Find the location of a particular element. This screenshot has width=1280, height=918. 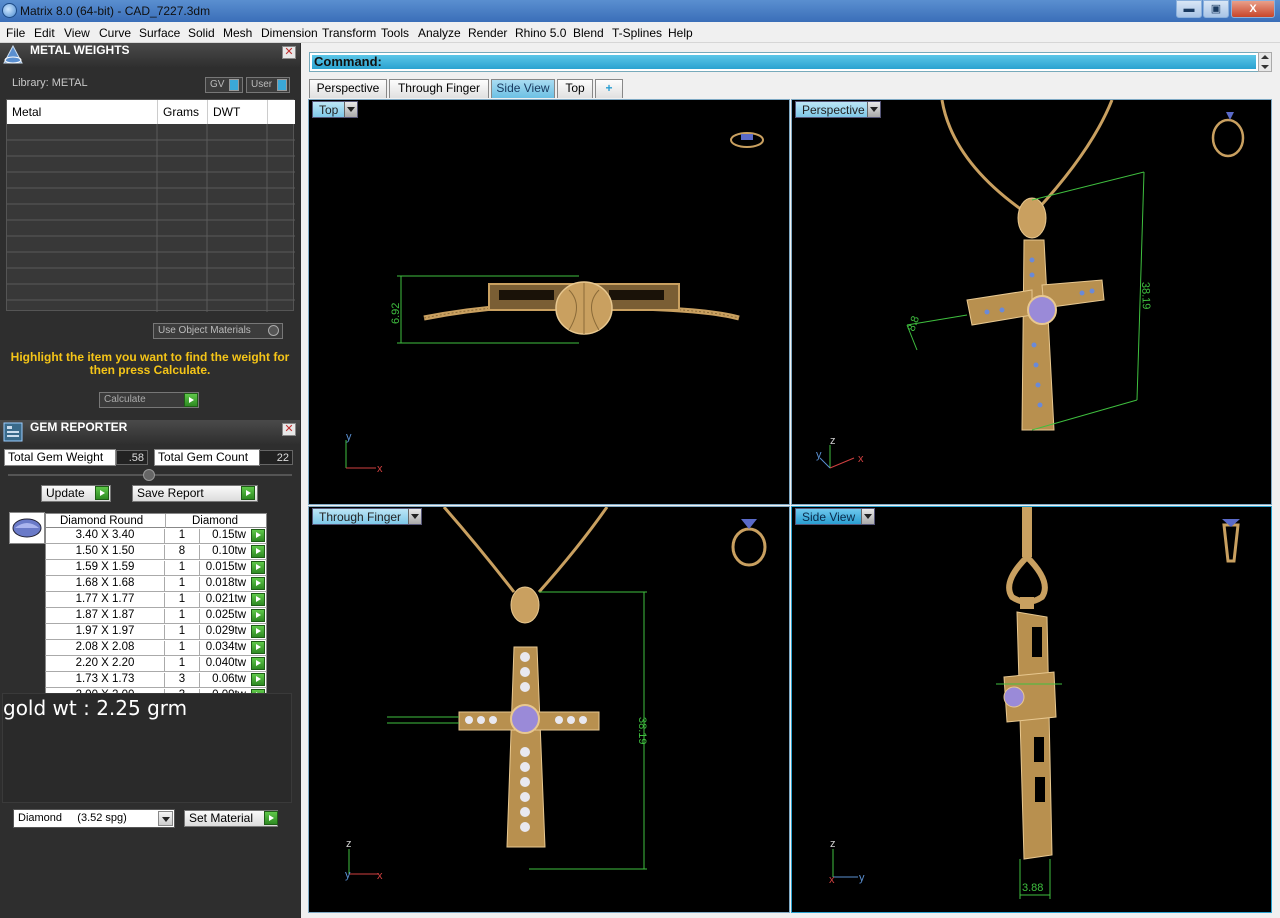

app-icon is located at coordinates (9, 10).